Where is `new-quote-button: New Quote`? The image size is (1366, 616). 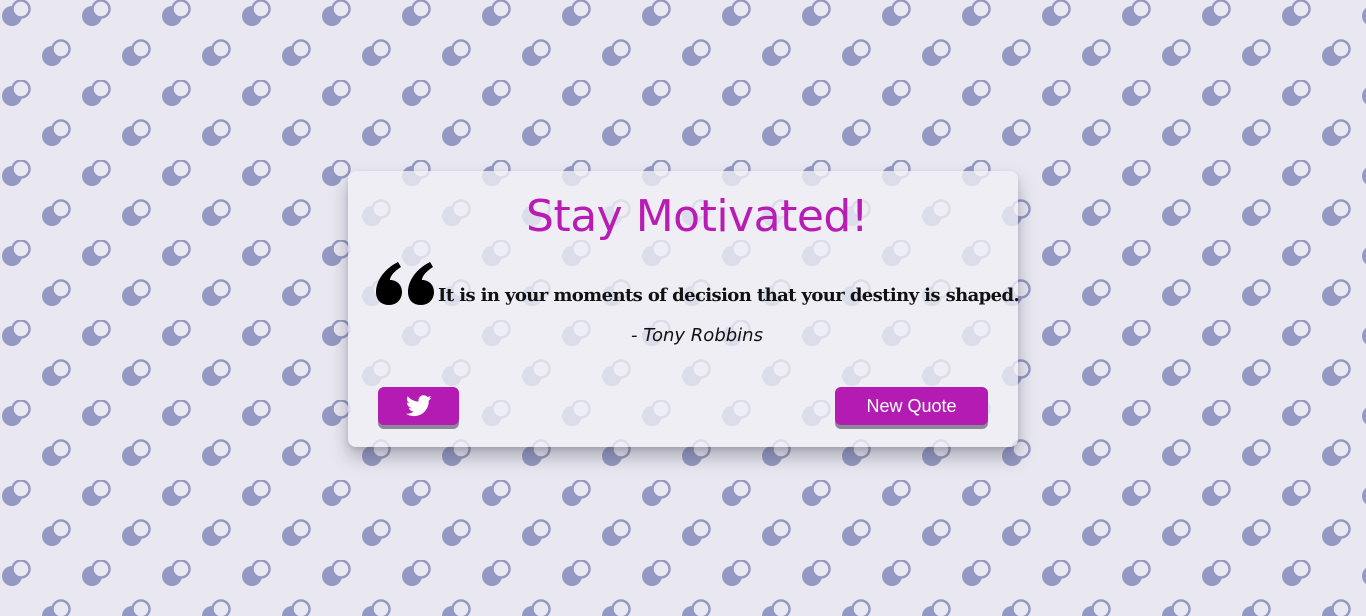
new-quote-button: New Quote is located at coordinates (911, 406).